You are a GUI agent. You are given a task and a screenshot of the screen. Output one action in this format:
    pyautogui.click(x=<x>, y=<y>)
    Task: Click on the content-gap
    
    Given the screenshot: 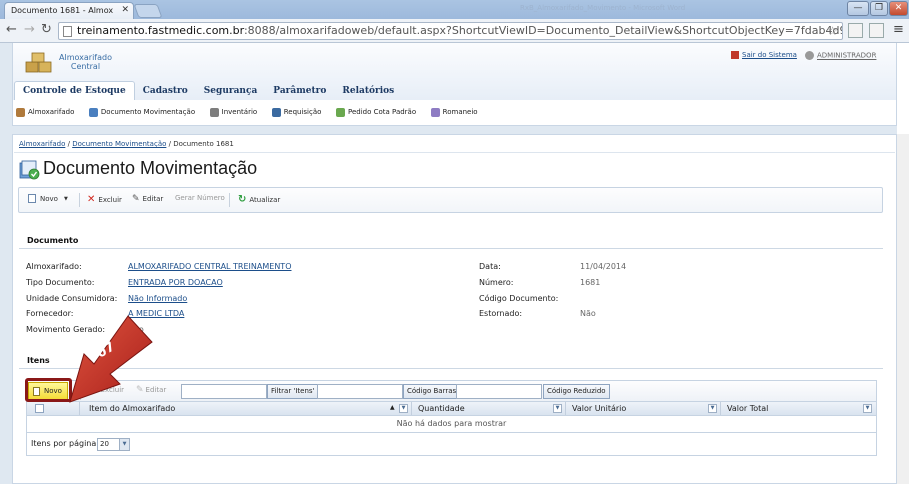 What is the action you would take?
    pyautogui.click(x=454, y=130)
    